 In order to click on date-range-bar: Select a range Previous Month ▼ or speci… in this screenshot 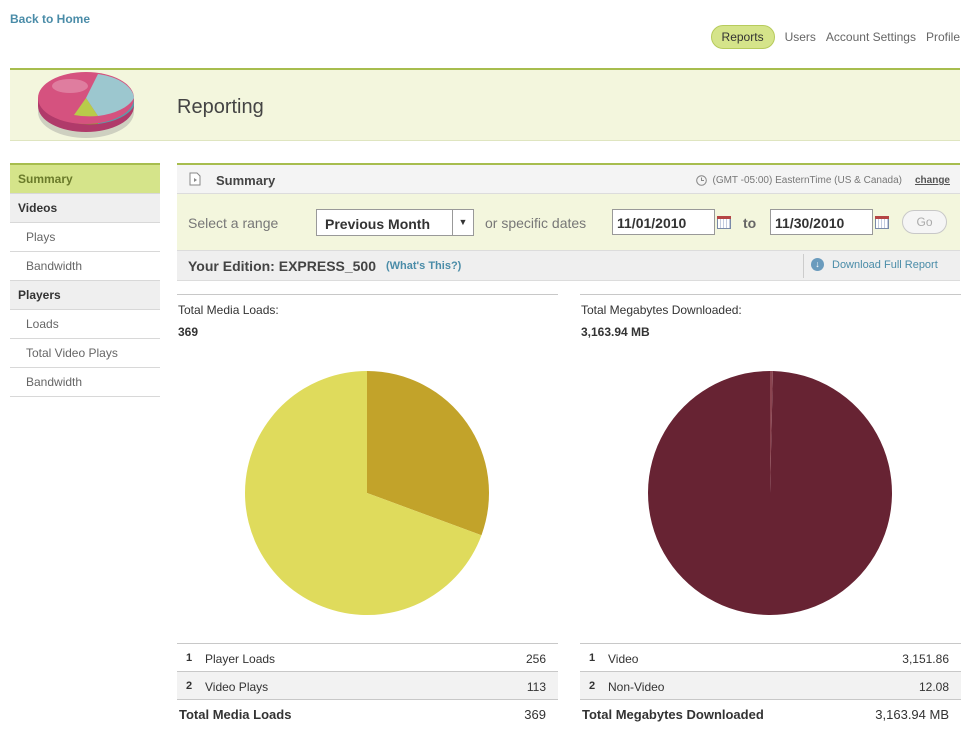, I will do `click(568, 222)`.